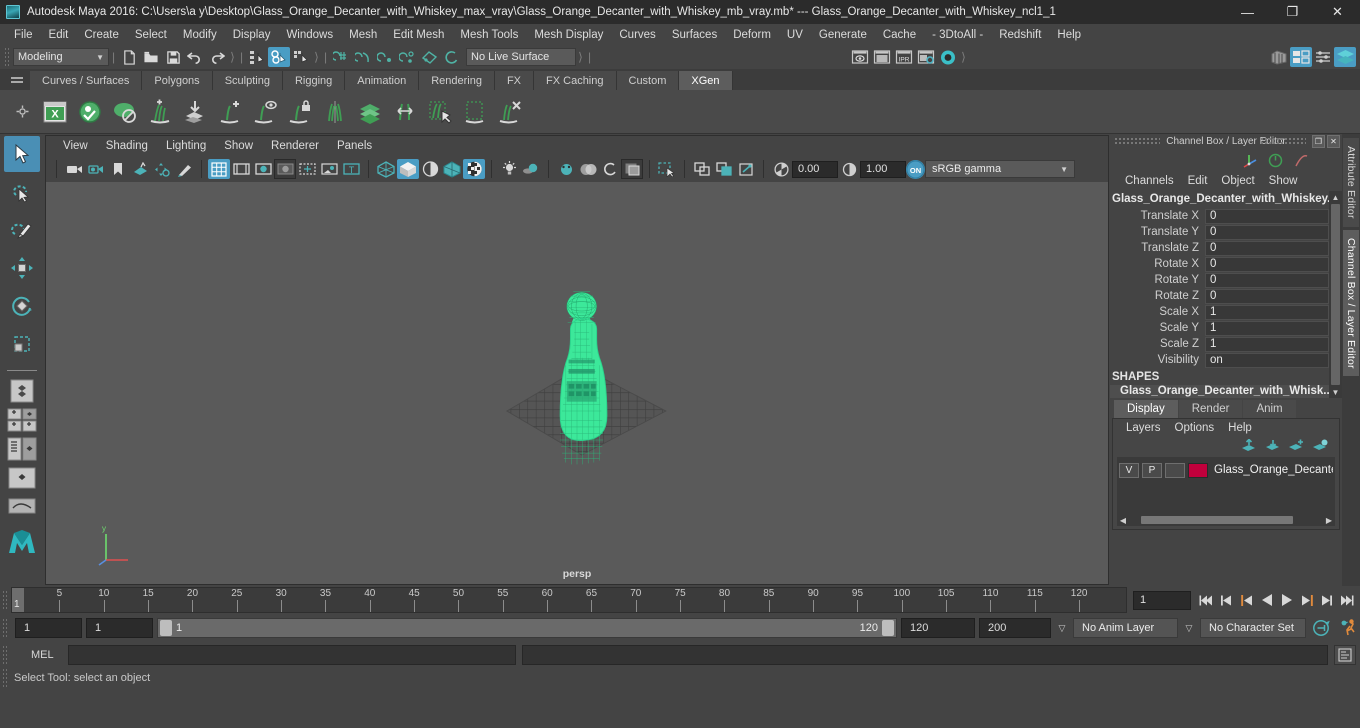  I want to click on menu-edit: Edit, so click(59, 35).